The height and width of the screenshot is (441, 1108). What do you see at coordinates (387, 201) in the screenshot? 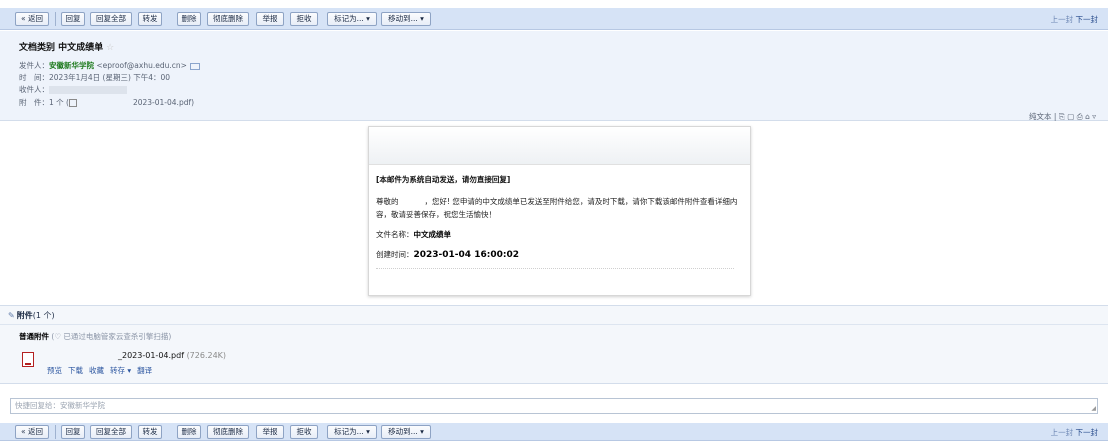
I see `greeting-prefix: 尊敬的` at bounding box center [387, 201].